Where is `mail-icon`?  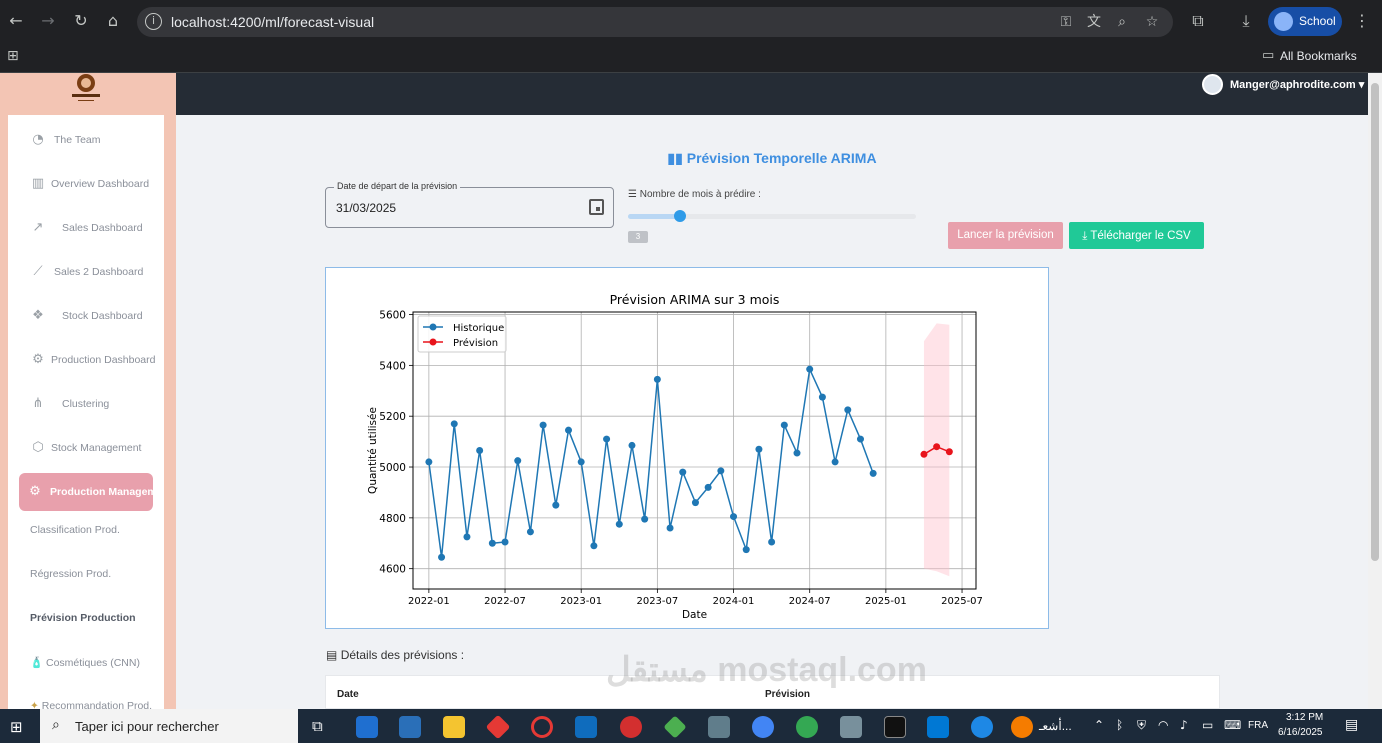 mail-icon is located at coordinates (367, 727).